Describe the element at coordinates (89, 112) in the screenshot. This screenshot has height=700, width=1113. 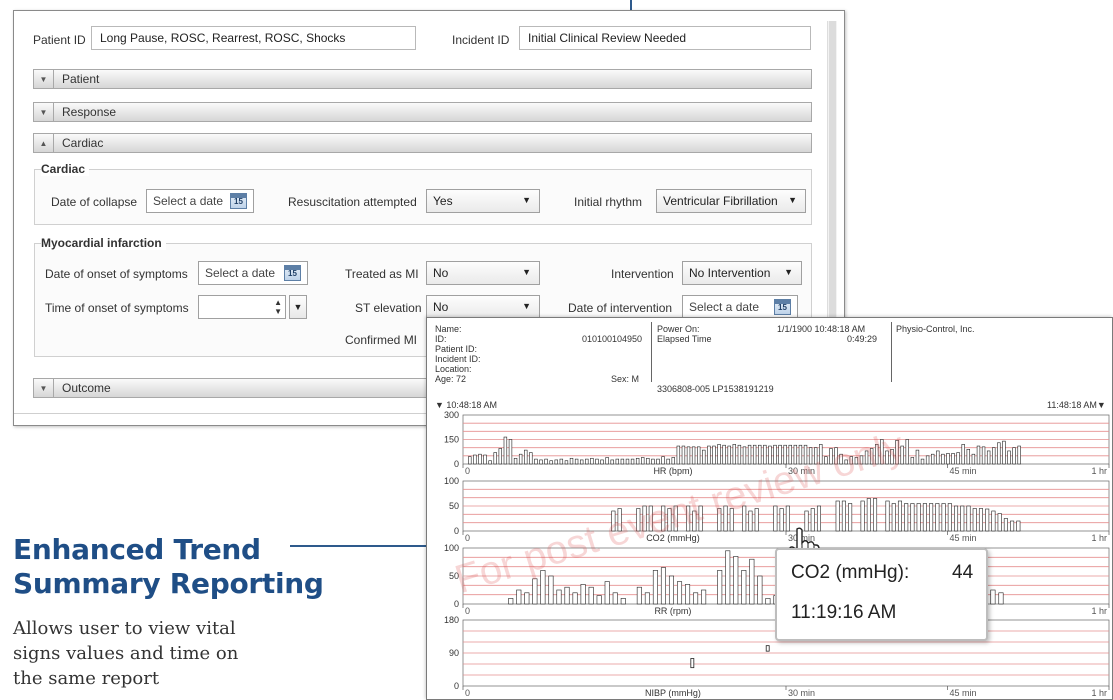
I see `section-response-label: Response` at that location.